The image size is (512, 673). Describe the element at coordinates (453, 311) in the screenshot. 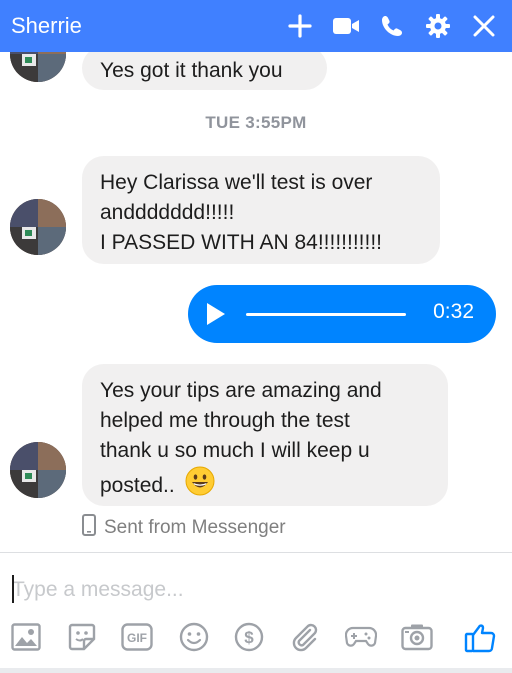

I see `audio-duration: 0:32` at that location.